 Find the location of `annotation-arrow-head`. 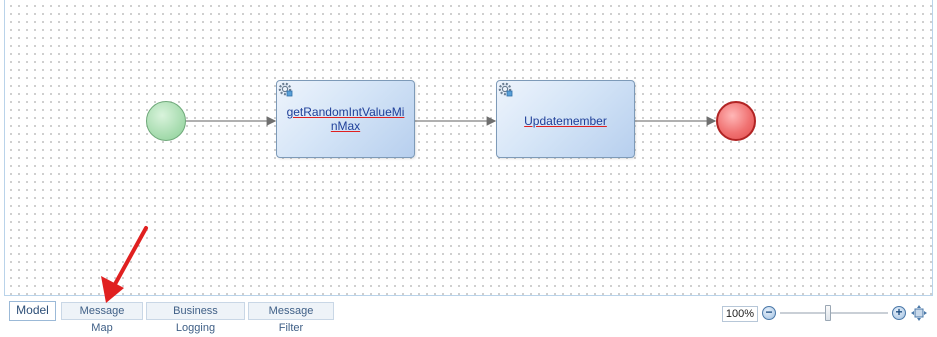

annotation-arrow-head is located at coordinates (112, 289).